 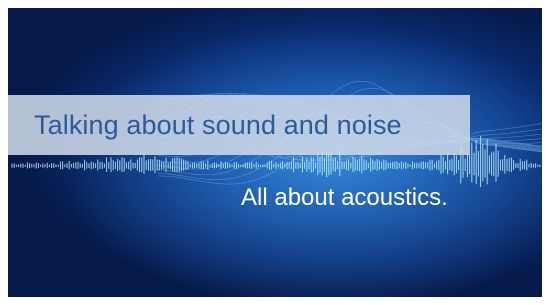 I want to click on banner-title: Talking about sound and noise, so click(x=218, y=125).